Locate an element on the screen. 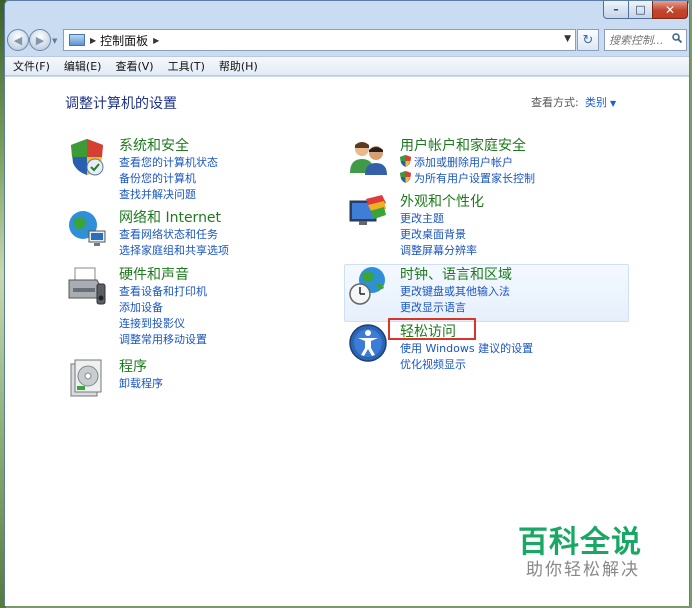 The width and height of the screenshot is (692, 608). menu-file: 文件(F) is located at coordinates (31, 66).